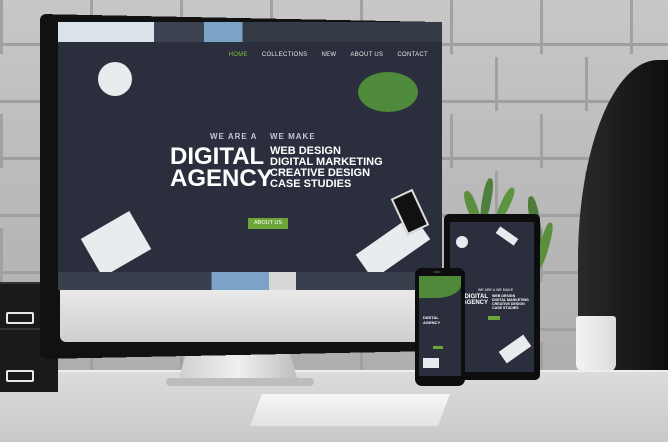 The width and height of the screenshot is (668, 442). What do you see at coordinates (412, 55) in the screenshot?
I see `nav-contact: CONTACT` at bounding box center [412, 55].